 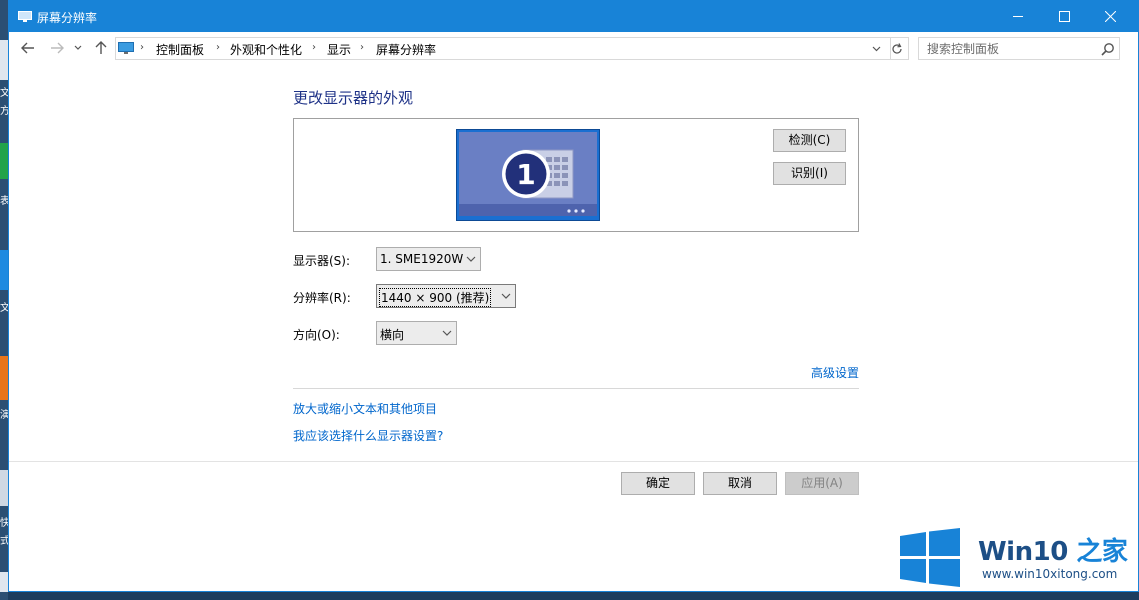 I want to click on close-button, so click(x=1110, y=16).